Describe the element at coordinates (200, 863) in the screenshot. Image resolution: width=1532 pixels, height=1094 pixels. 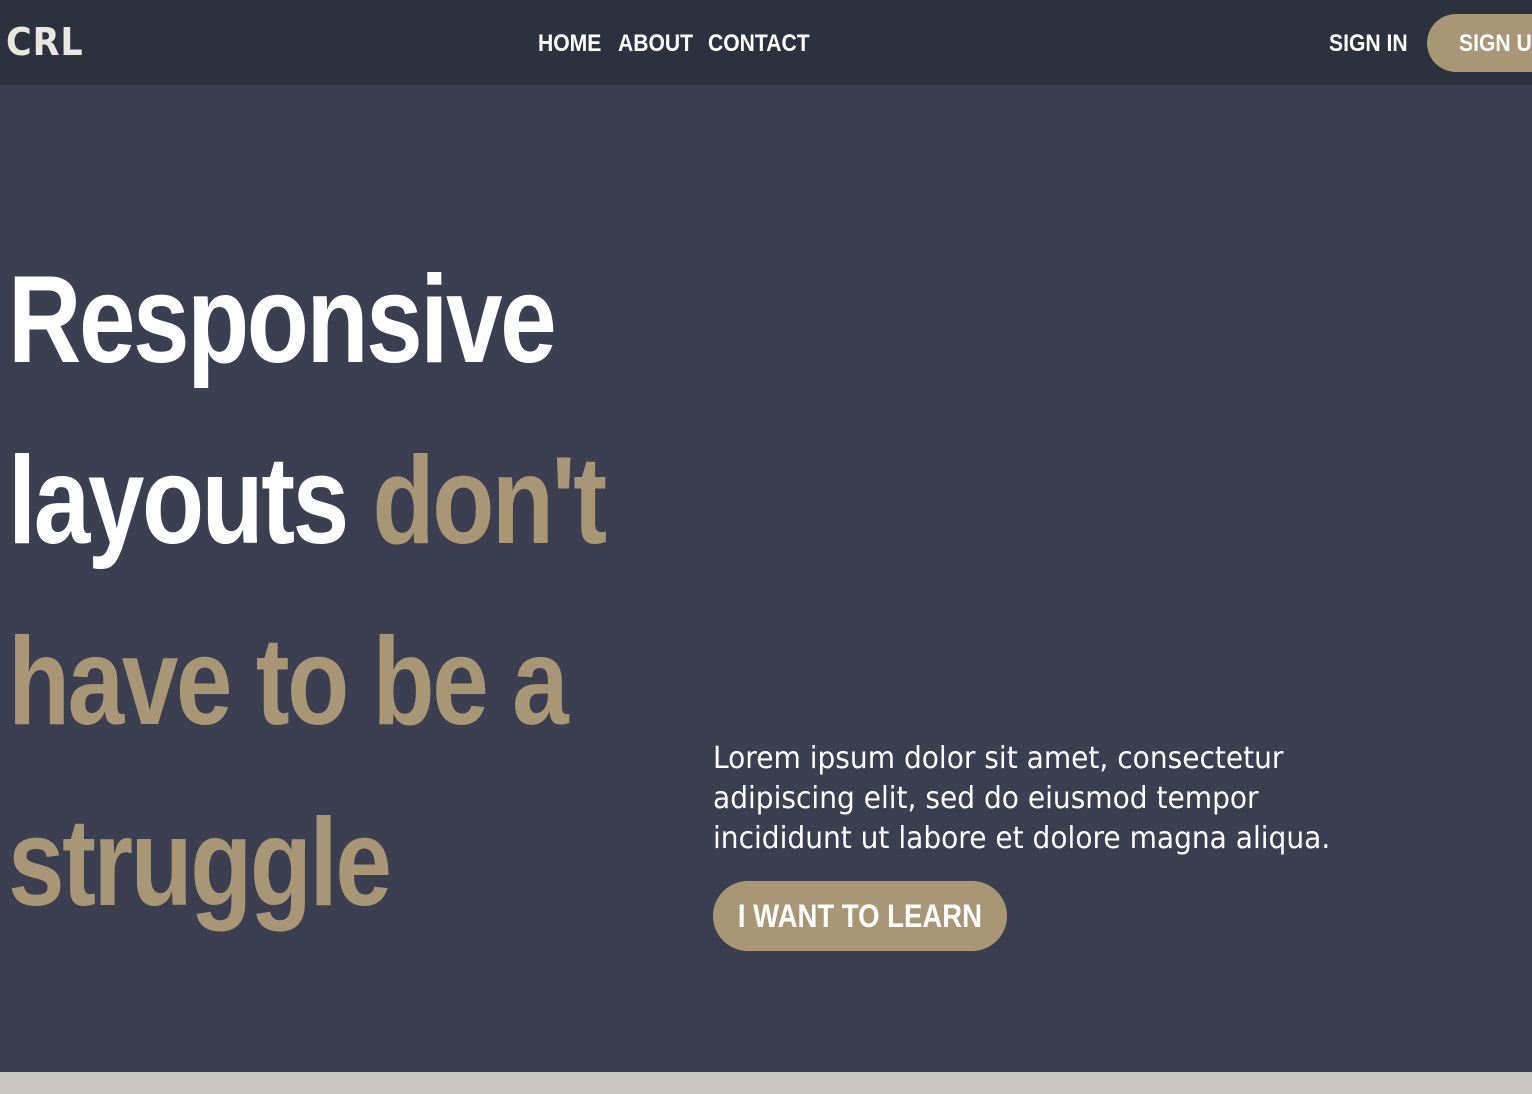
I see `hero-heading-line-4: struggle` at that location.